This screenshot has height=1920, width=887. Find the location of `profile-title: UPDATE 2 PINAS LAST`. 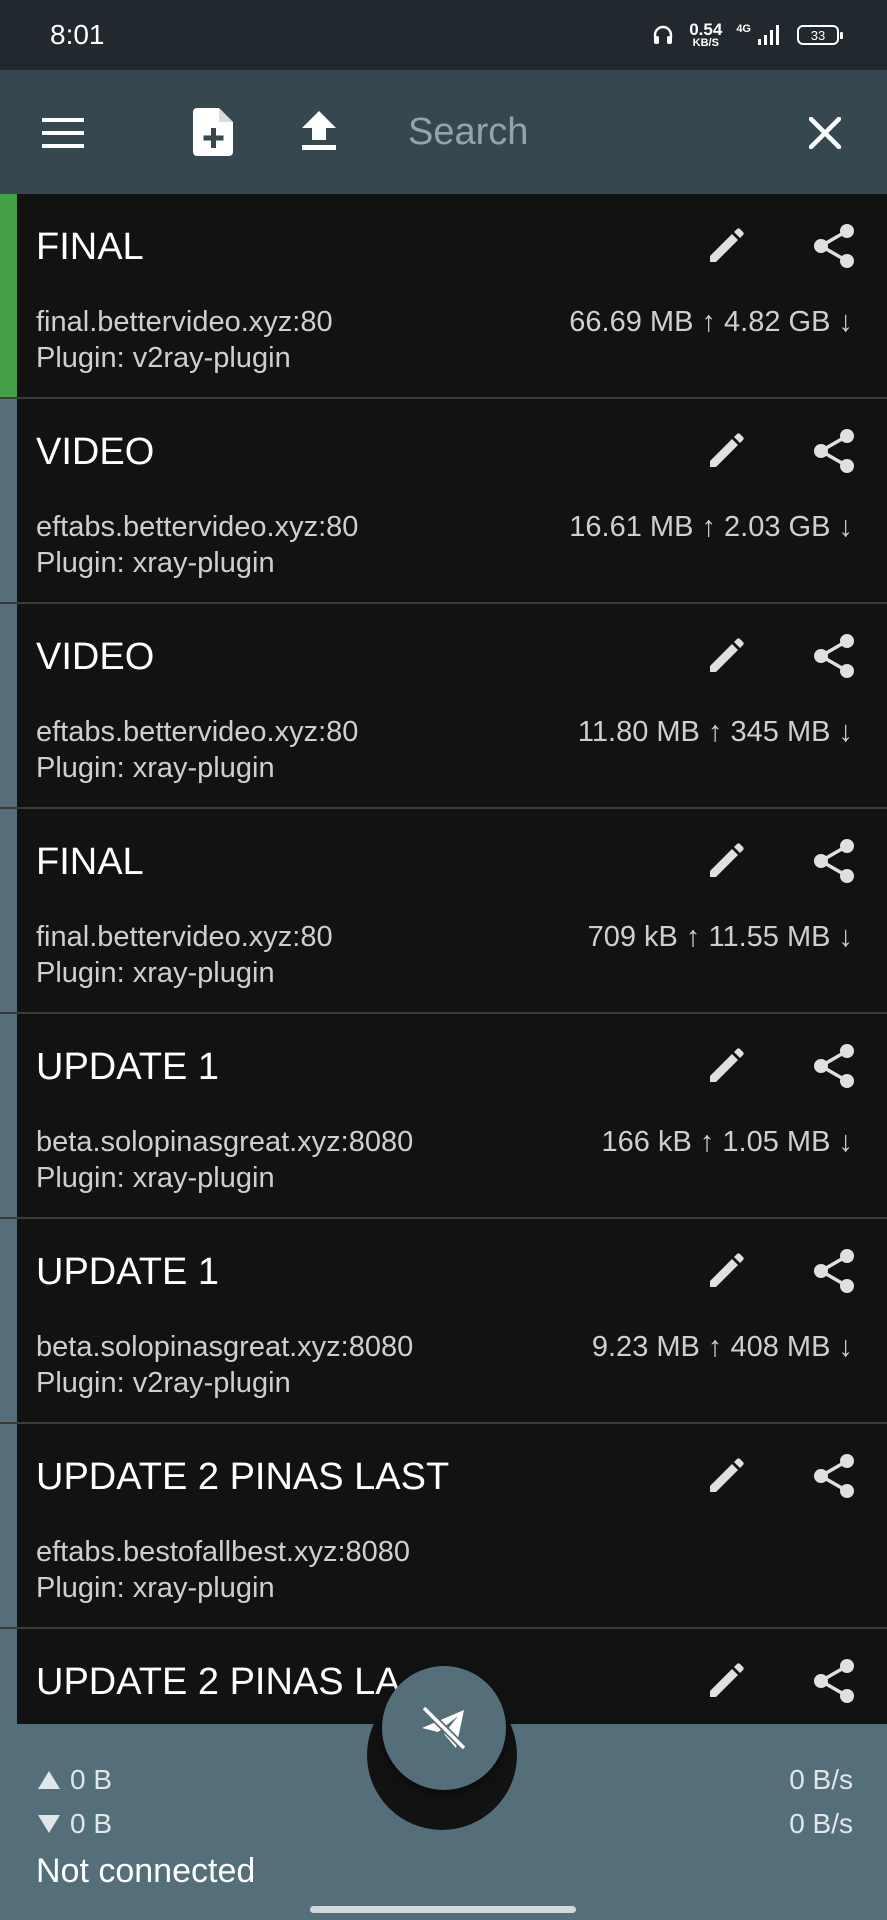

profile-title: UPDATE 2 PINAS LAST is located at coordinates (243, 1477).